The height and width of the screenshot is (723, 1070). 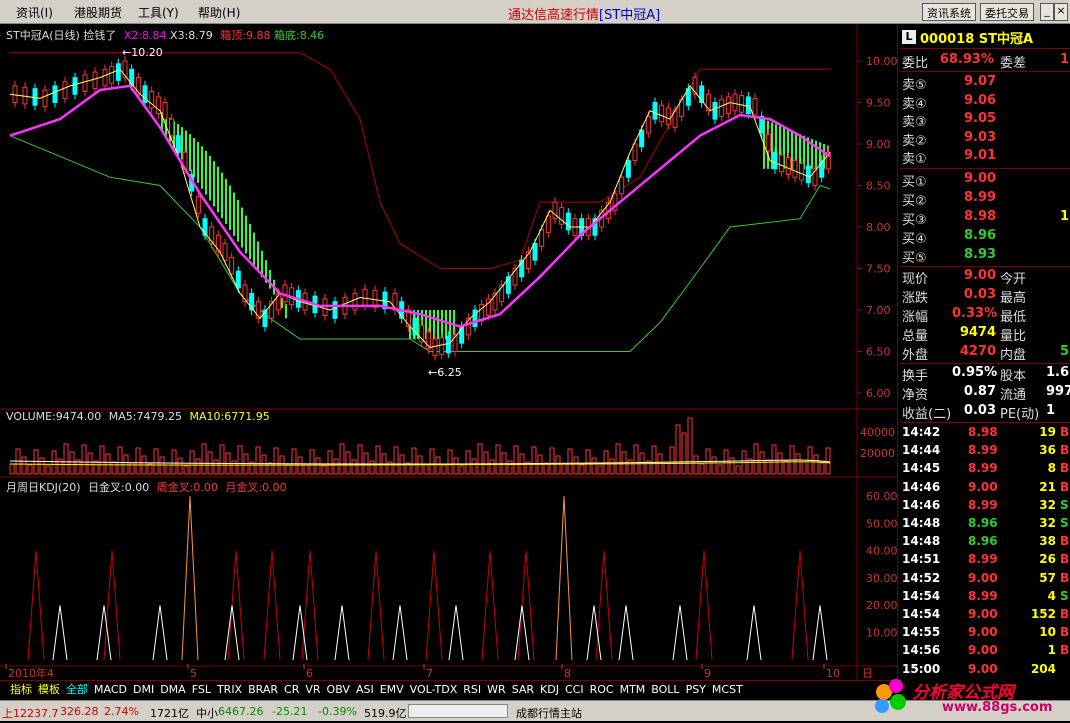 I want to click on trade-button: 委托交易, so click(x=1007, y=12).